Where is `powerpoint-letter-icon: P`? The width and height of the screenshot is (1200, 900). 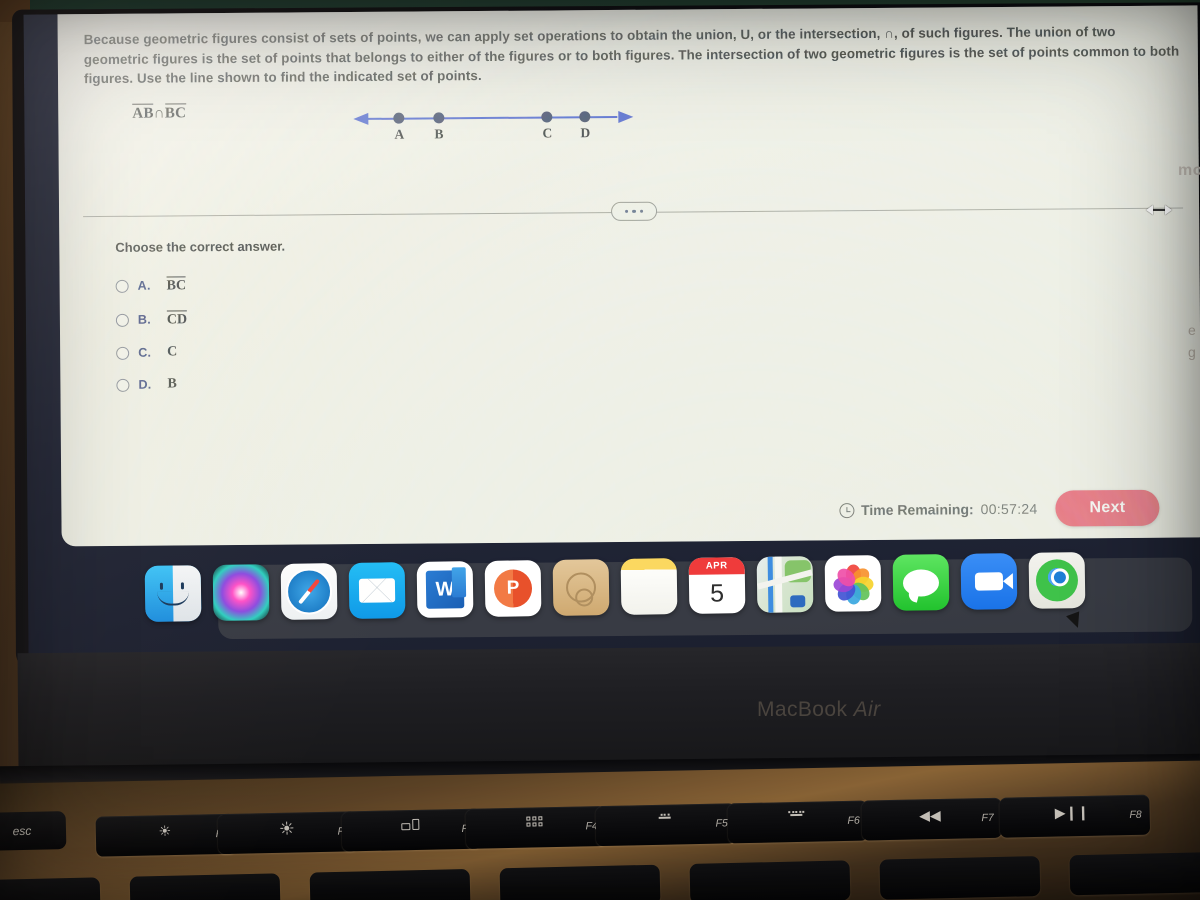
powerpoint-letter-icon: P is located at coordinates (513, 588).